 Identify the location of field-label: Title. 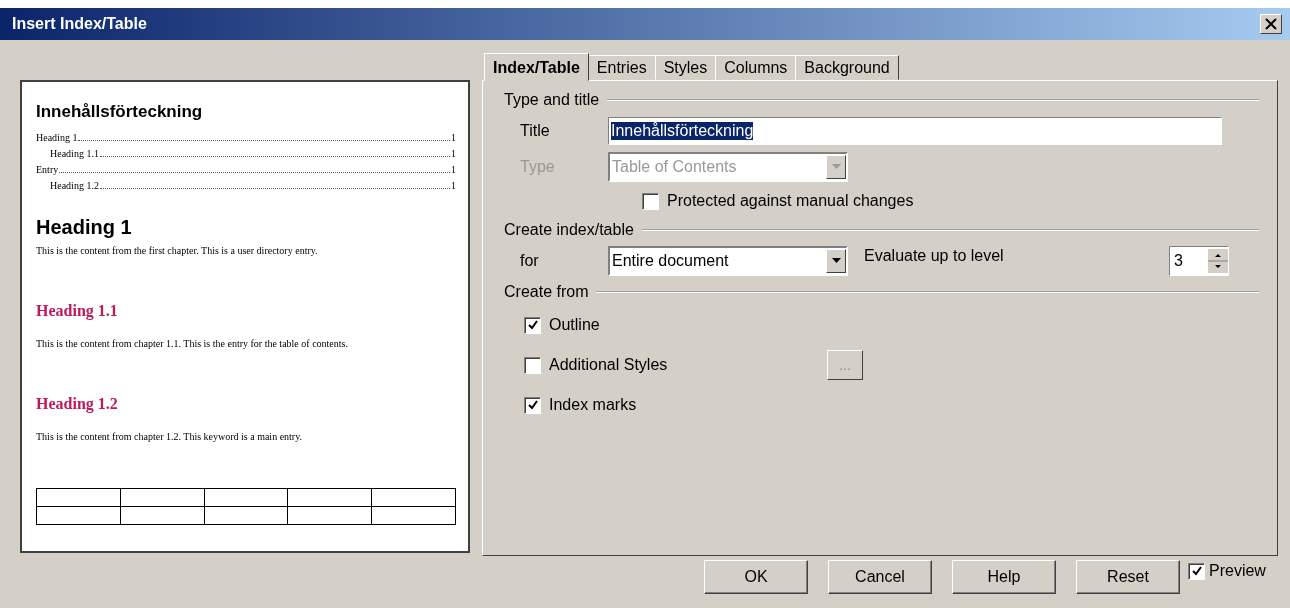
(535, 131).